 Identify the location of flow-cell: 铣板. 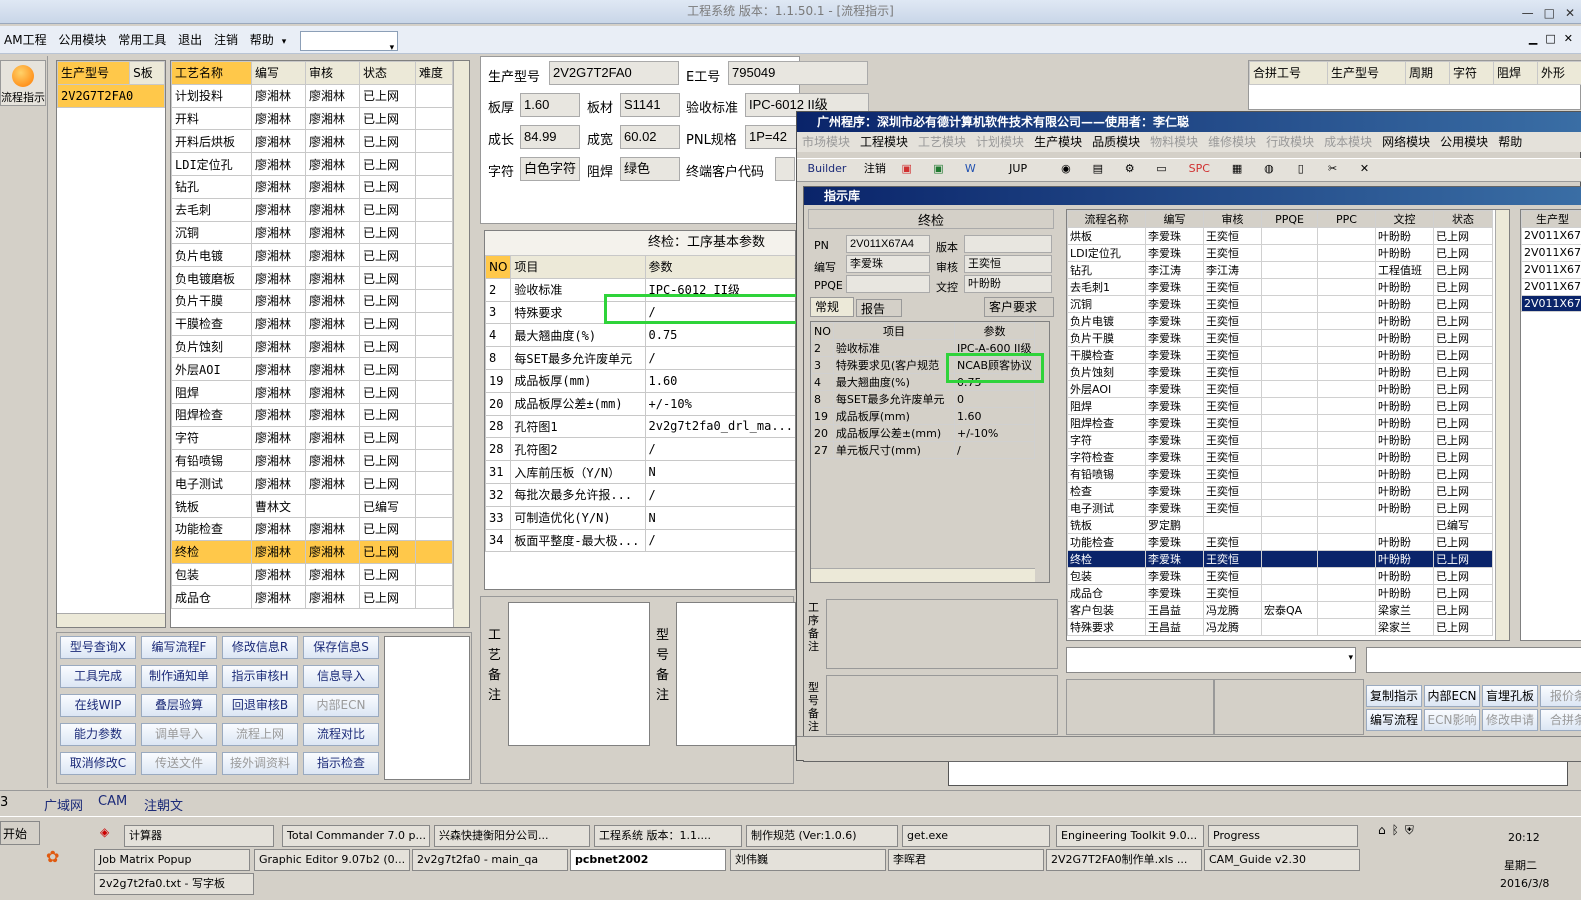
(1106, 525).